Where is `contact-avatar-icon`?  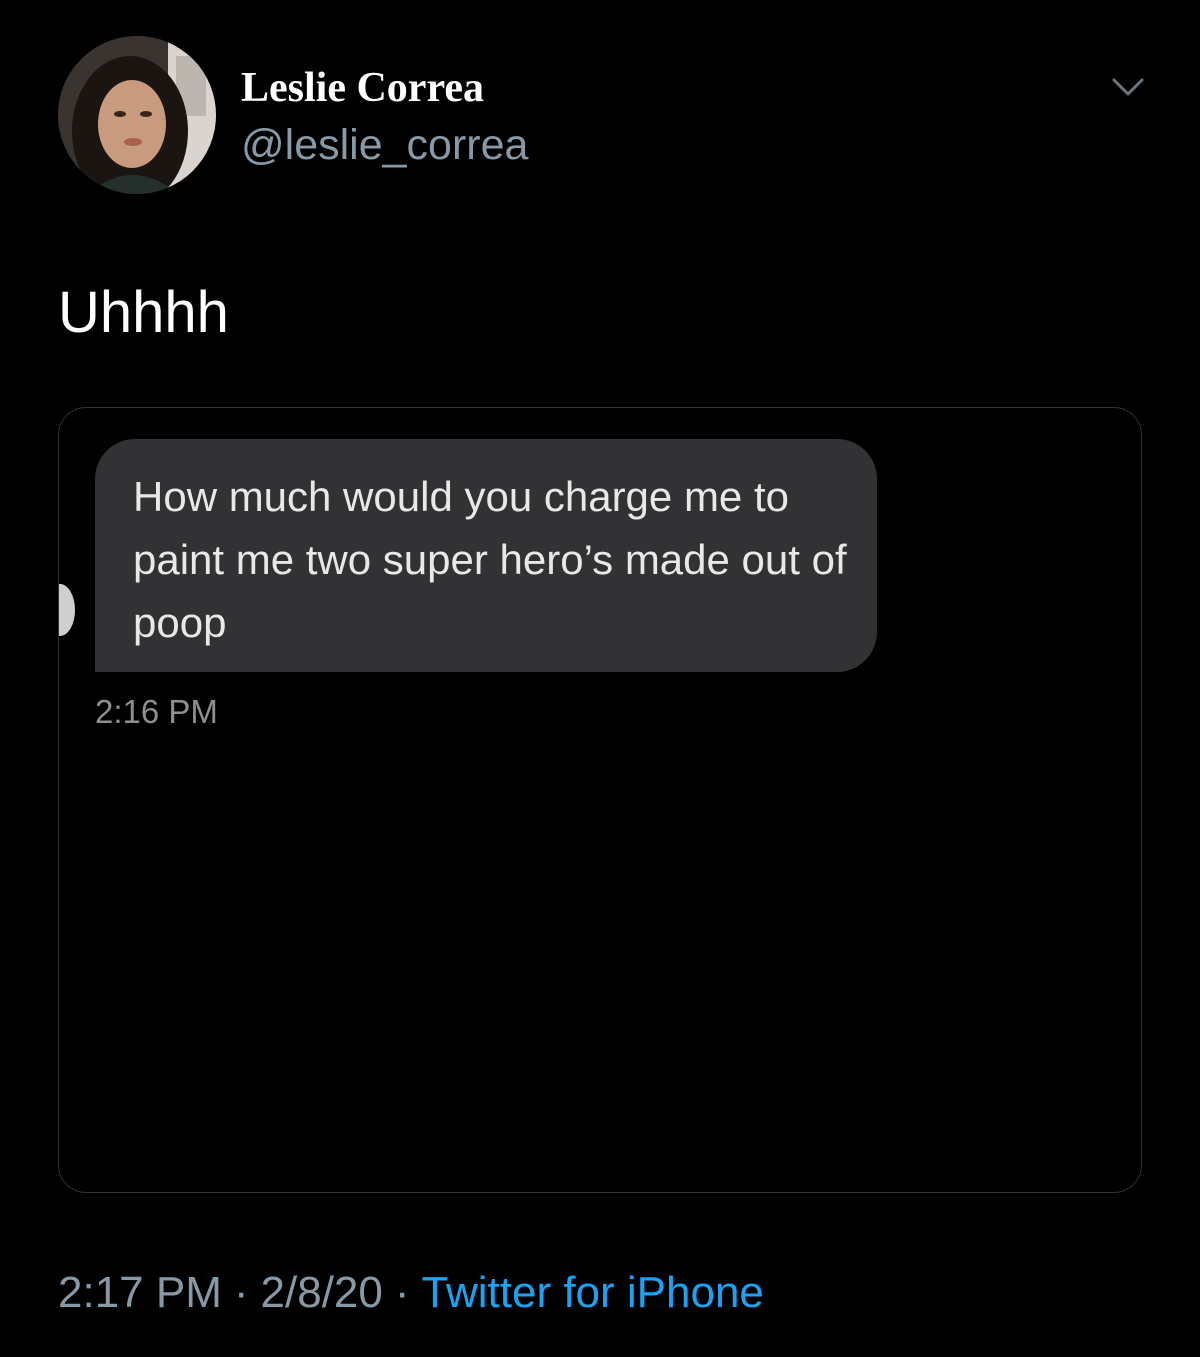 contact-avatar-icon is located at coordinates (67, 610).